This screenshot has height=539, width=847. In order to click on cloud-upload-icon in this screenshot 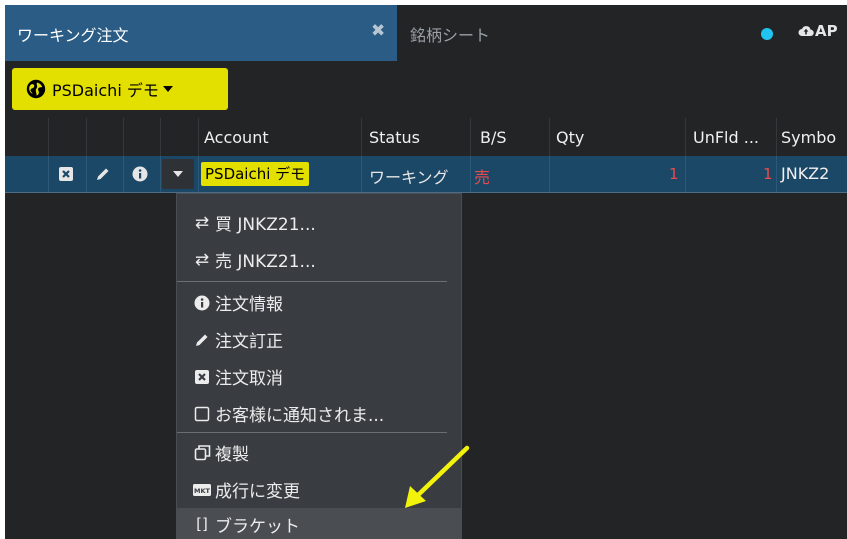, I will do `click(806, 31)`.